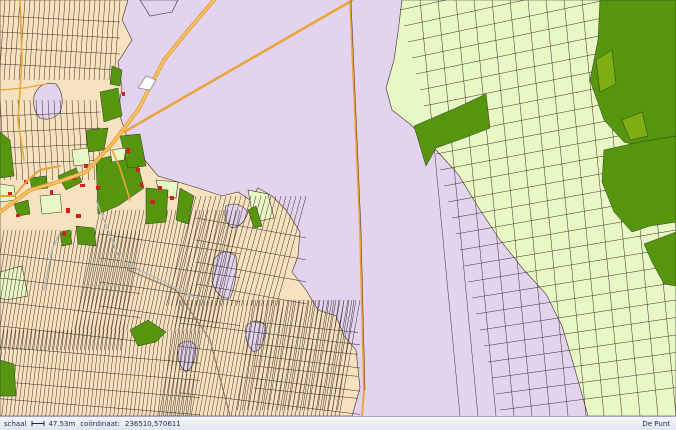  What do you see at coordinates (38, 423) in the screenshot?
I see `scale-bar-icon` at bounding box center [38, 423].